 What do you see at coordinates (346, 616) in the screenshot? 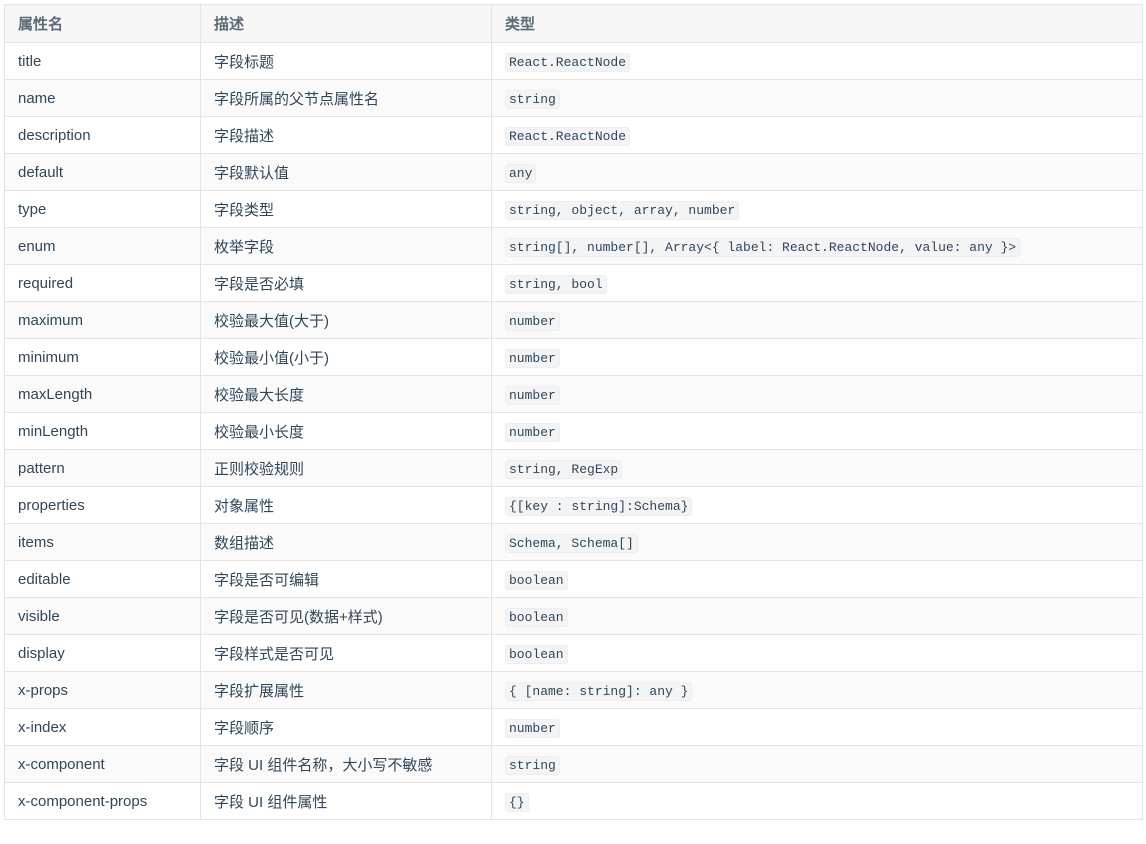
I see `description-cell: 字段是否可见(数据+样式)` at bounding box center [346, 616].